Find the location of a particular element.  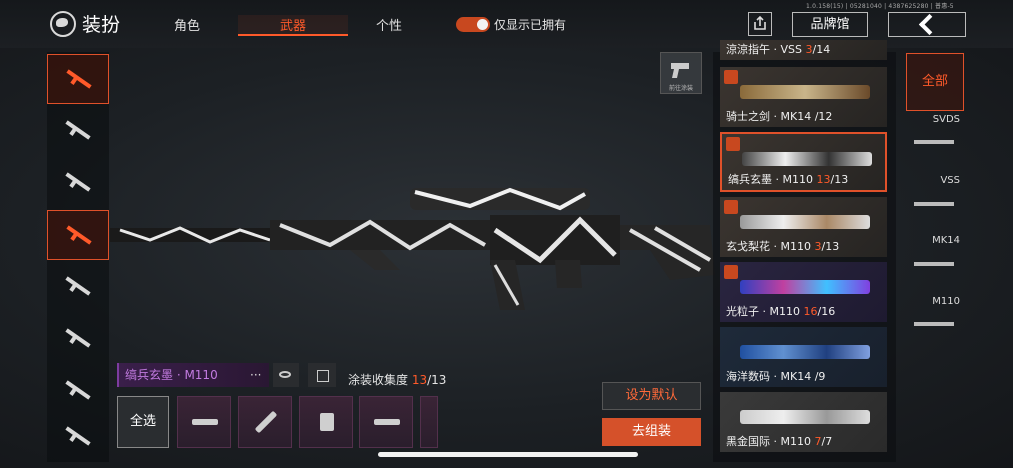

sidebar-item-assault-rifle is located at coordinates (78, 131).